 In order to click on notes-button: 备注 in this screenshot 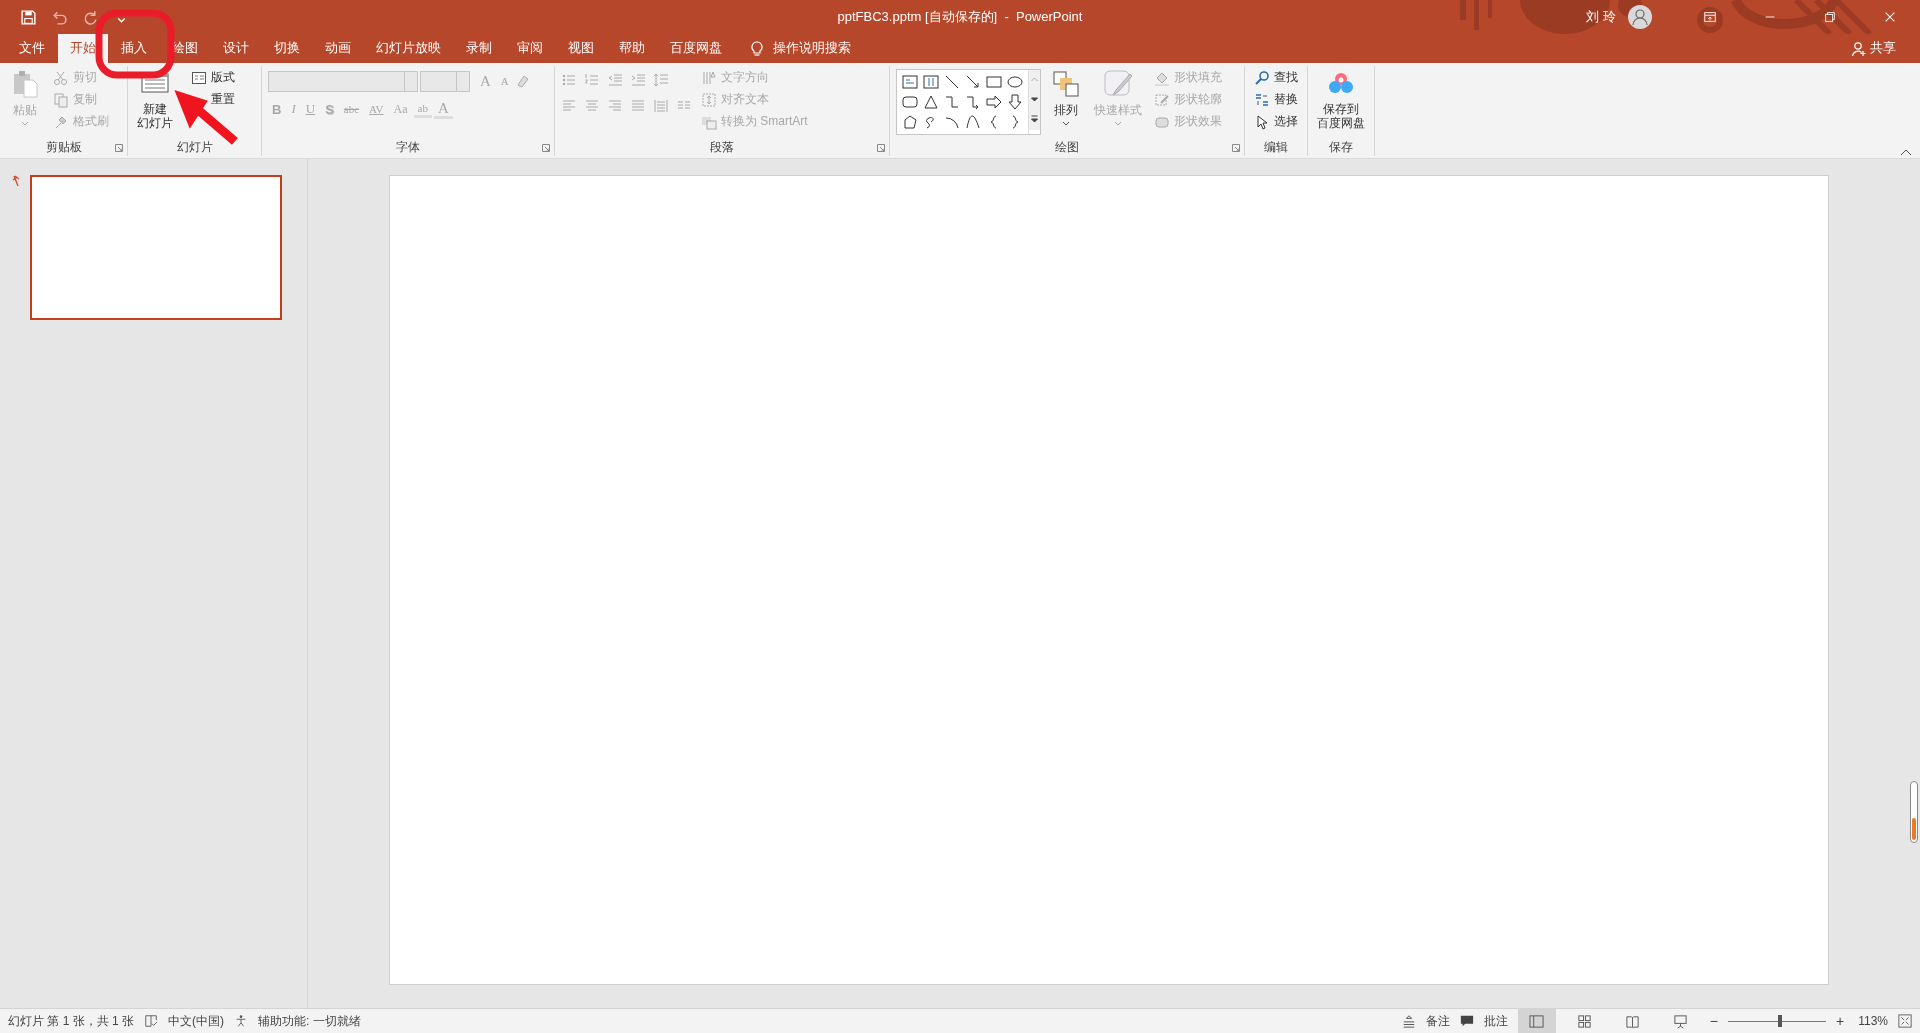, I will do `click(1437, 1021)`.